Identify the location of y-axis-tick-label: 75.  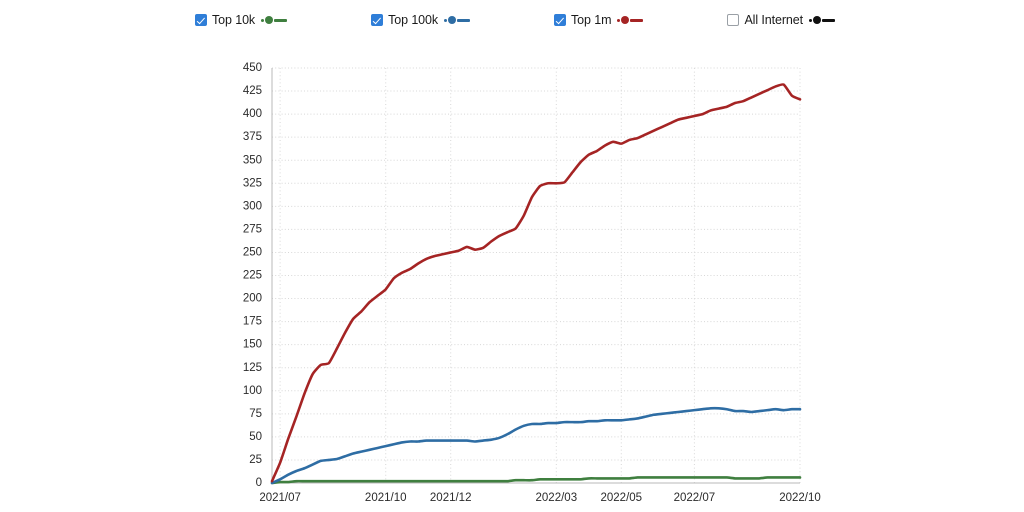
(255, 414).